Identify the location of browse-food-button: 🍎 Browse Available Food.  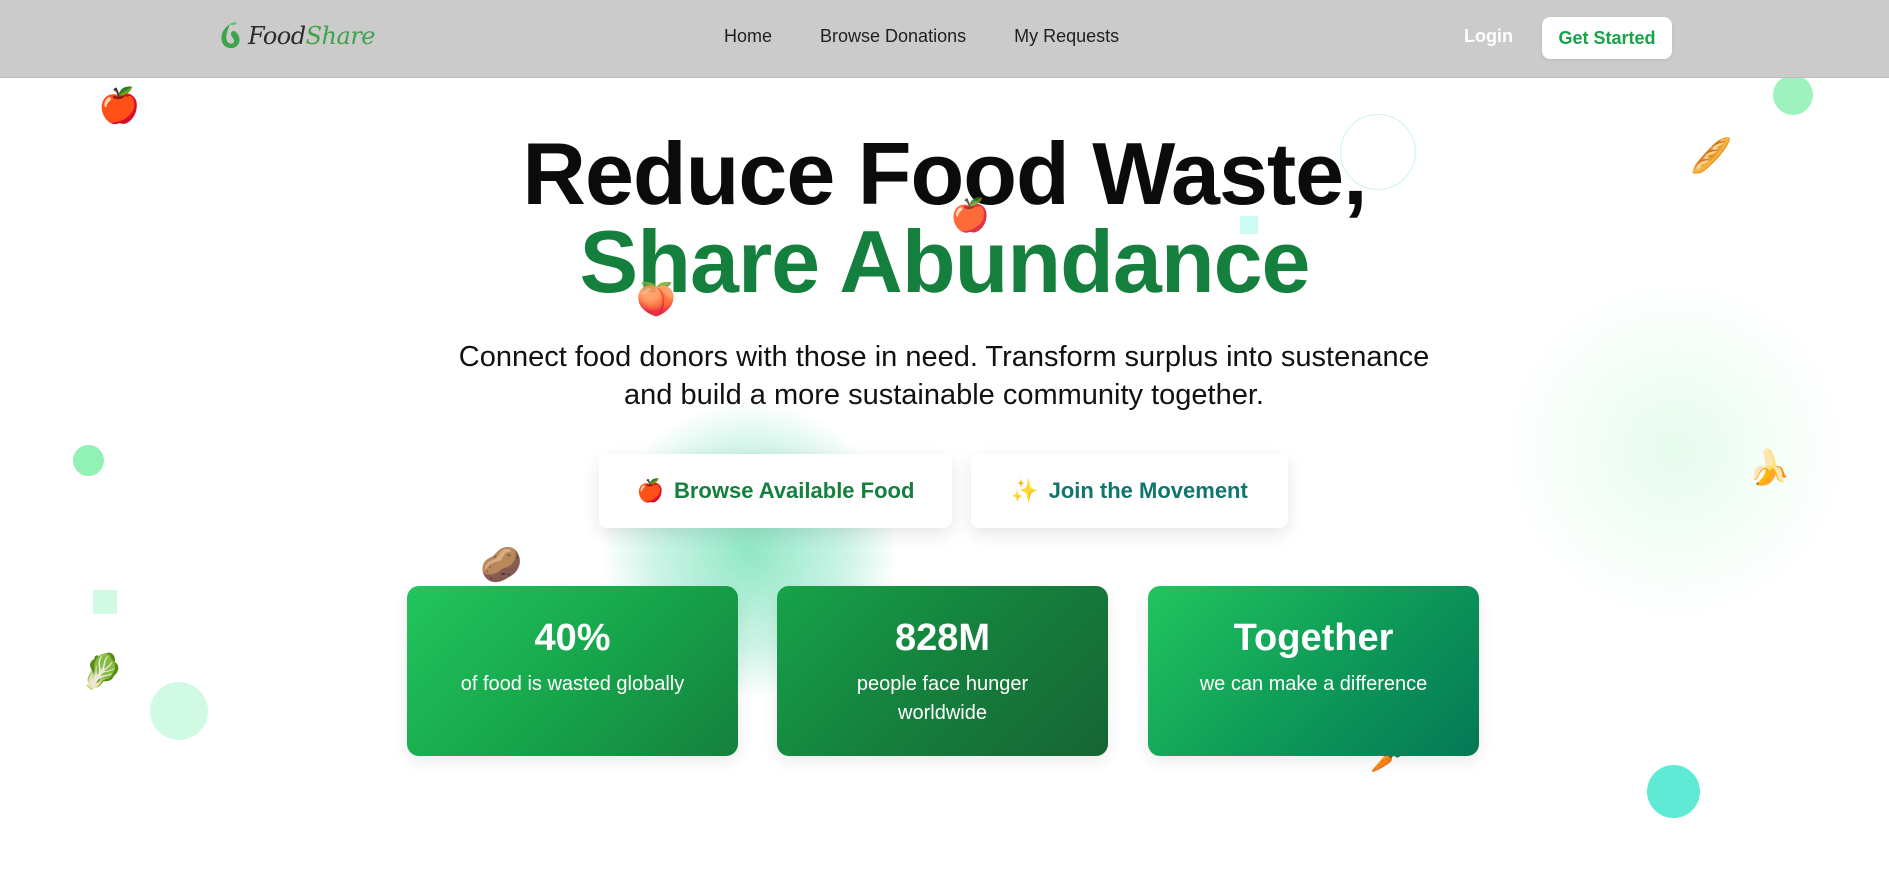
(775, 491).